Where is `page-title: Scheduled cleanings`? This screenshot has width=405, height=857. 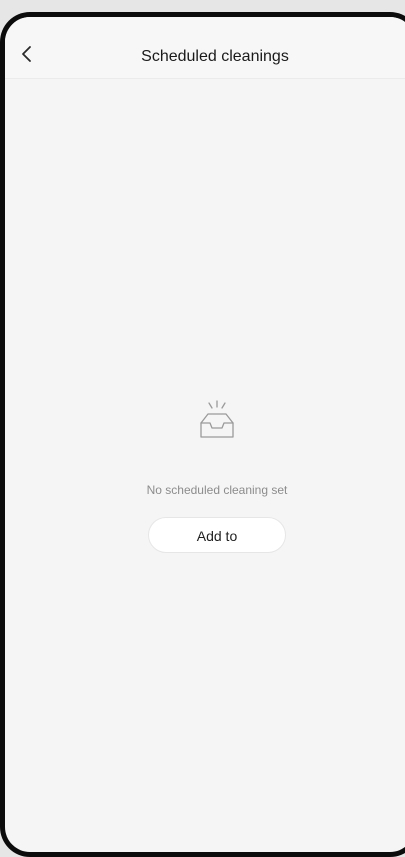 page-title: Scheduled cleanings is located at coordinates (215, 56).